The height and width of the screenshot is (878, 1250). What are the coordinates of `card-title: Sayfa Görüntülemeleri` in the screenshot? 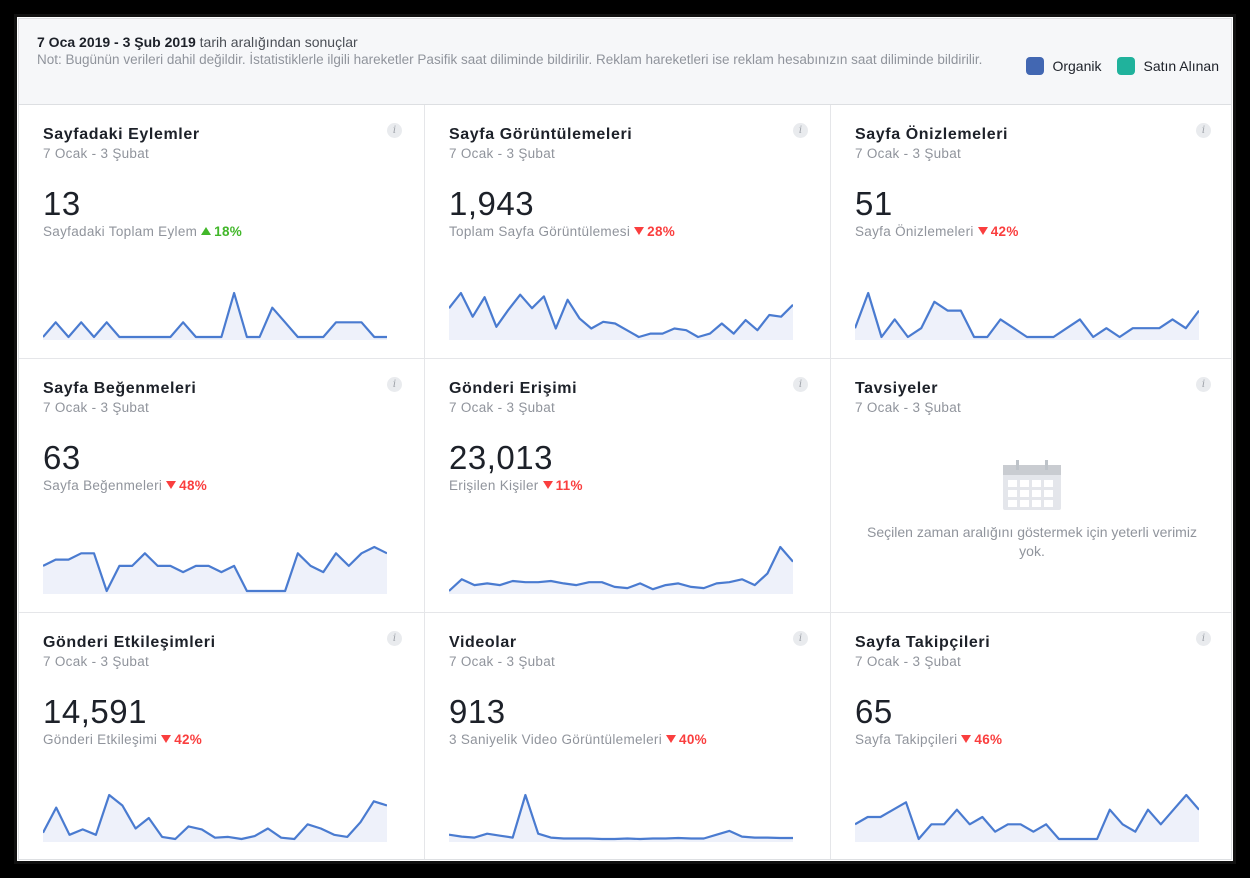 It's located at (541, 134).